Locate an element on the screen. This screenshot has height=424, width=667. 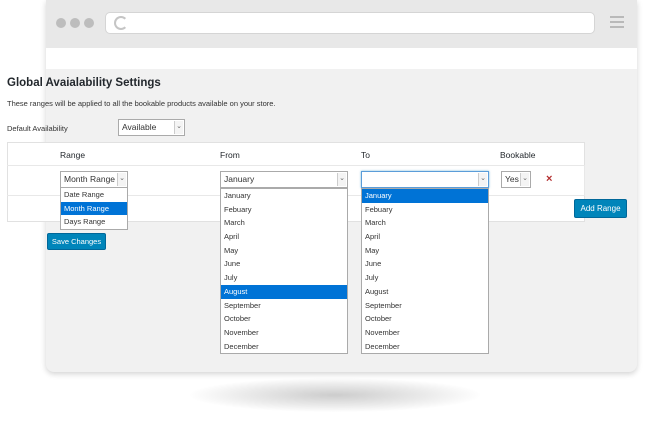
from-month-option: June is located at coordinates (284, 264).